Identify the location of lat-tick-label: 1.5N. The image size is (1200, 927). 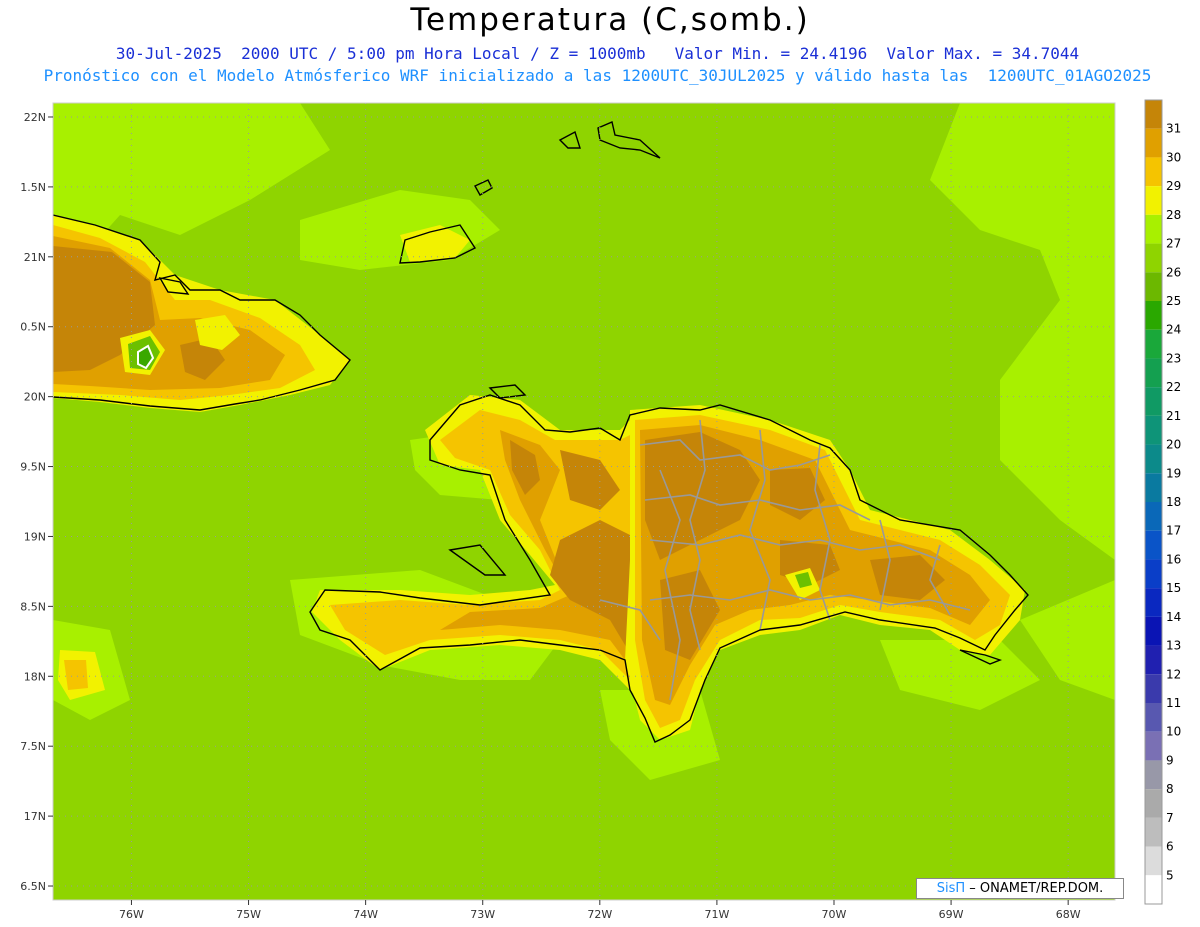
(33, 187).